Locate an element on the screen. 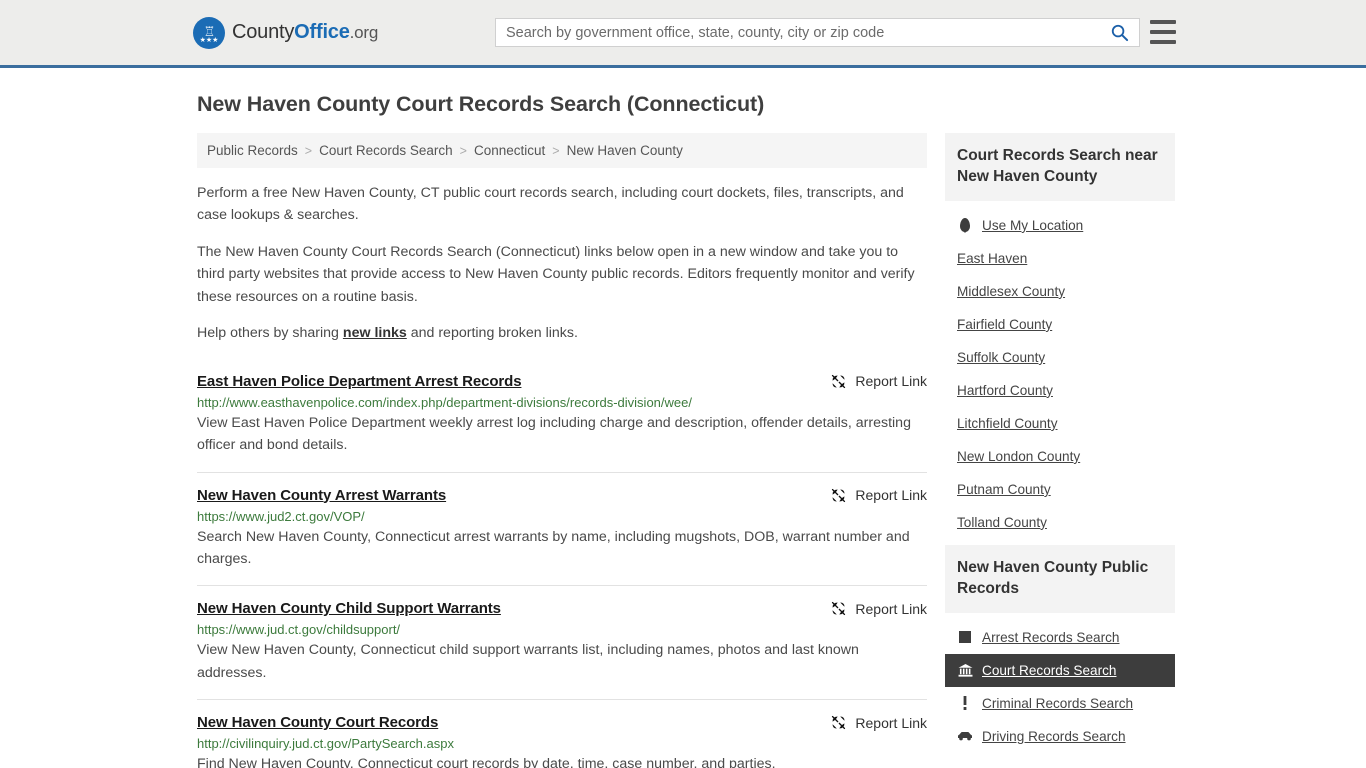 Image resolution: width=1366 pixels, height=768 pixels. eagle-logo-icon: ♖ ★★★ is located at coordinates (209, 32).